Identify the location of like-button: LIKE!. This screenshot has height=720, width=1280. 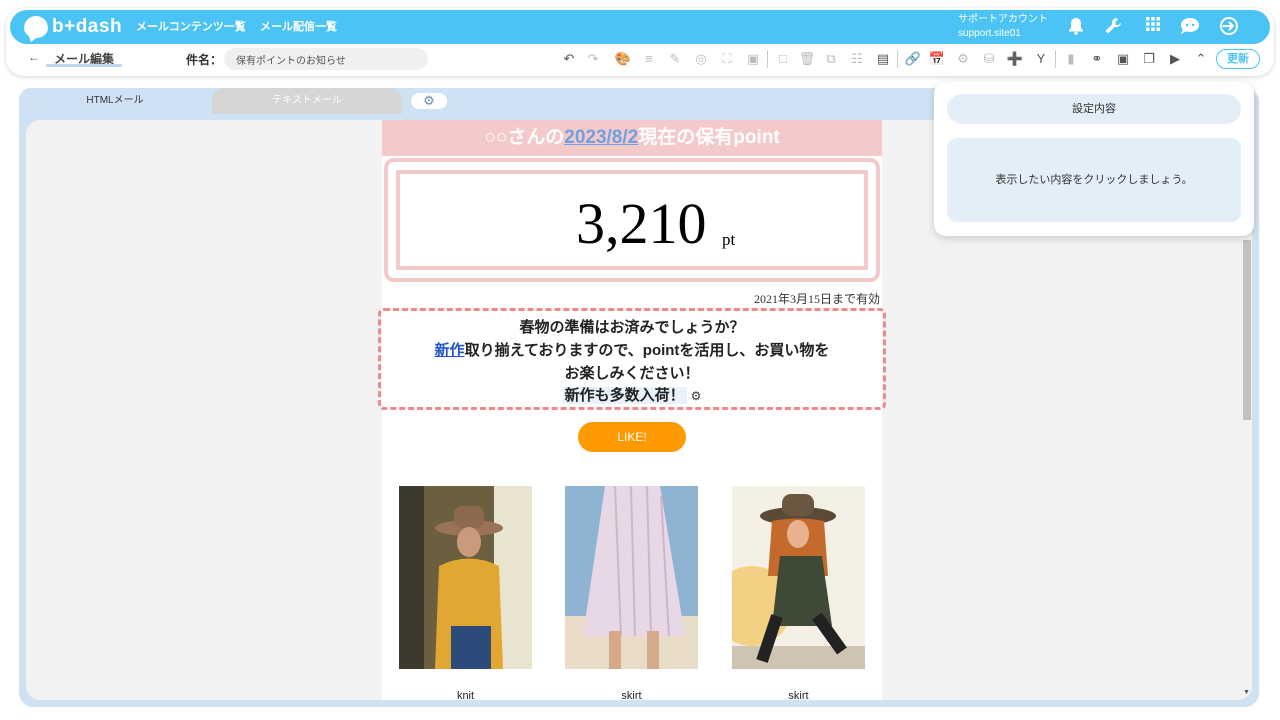
(632, 437).